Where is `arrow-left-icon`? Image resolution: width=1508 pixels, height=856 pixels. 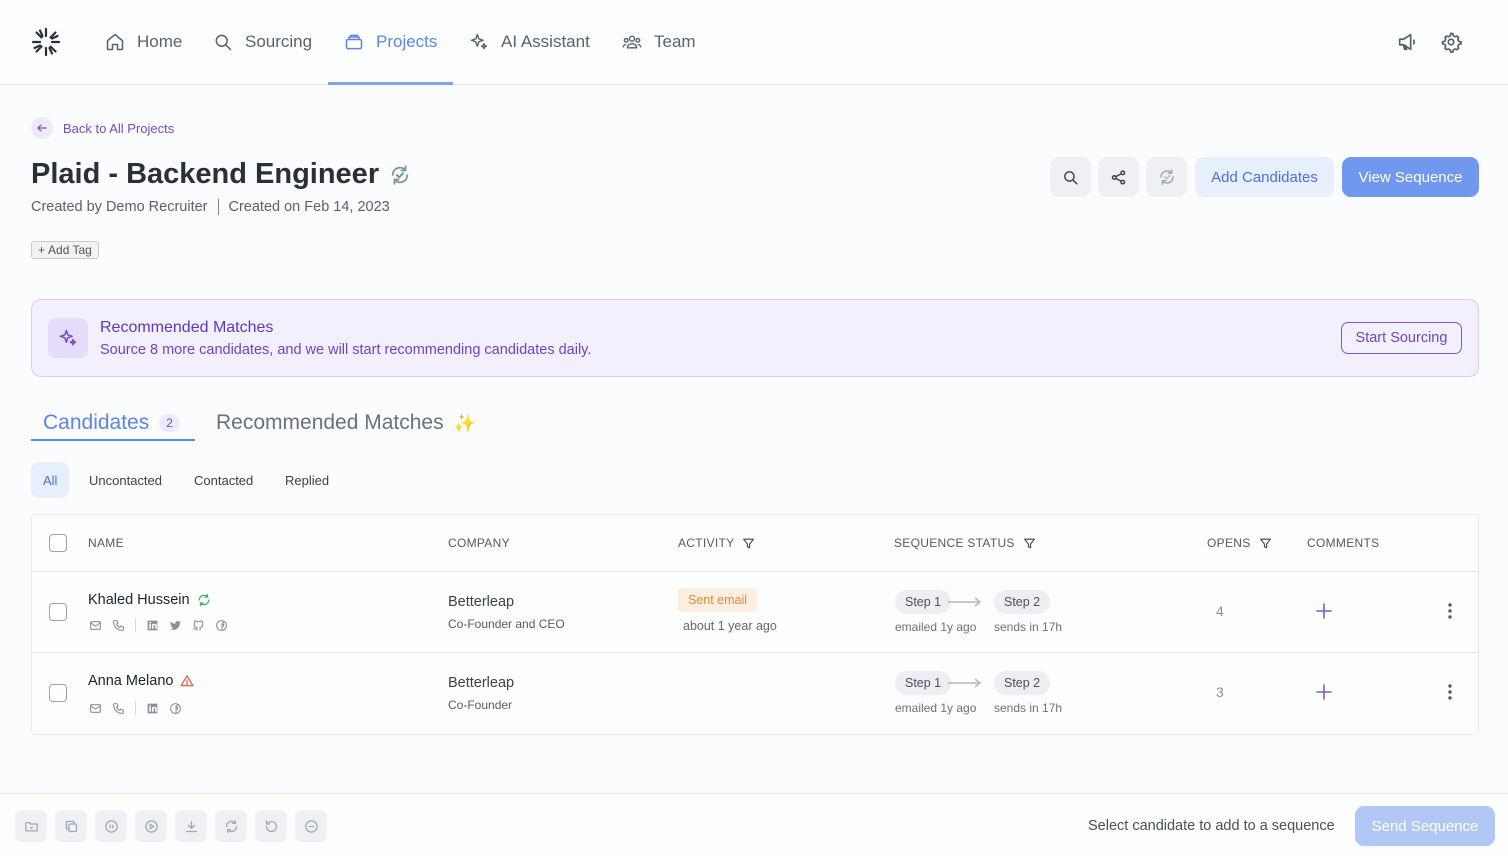
arrow-left-icon is located at coordinates (42, 128).